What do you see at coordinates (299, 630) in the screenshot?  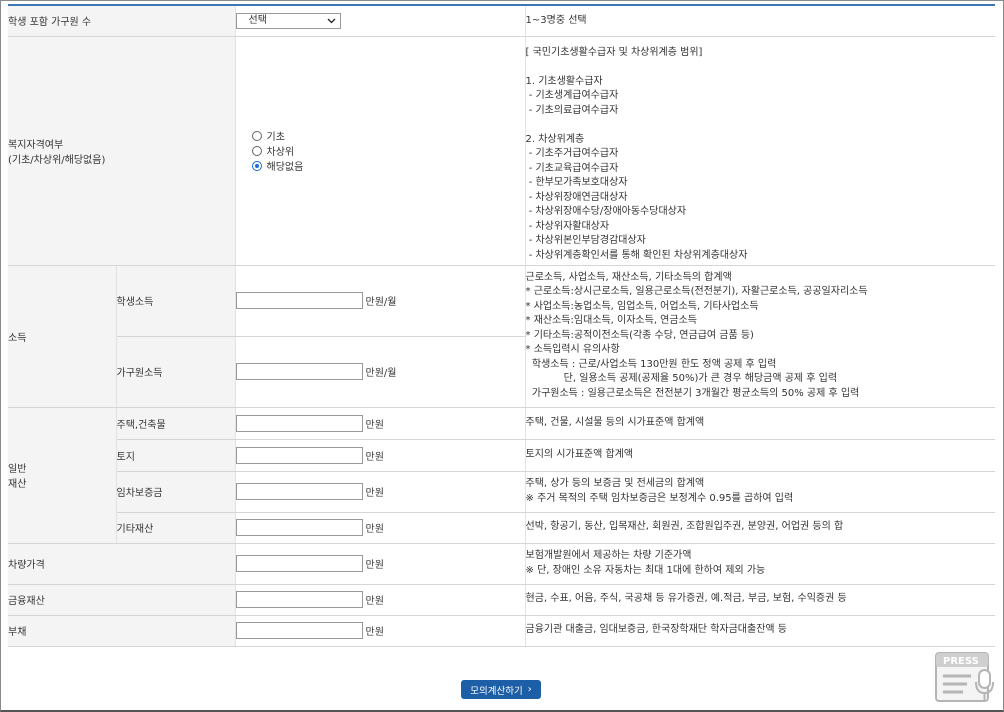 I see `debt-input` at bounding box center [299, 630].